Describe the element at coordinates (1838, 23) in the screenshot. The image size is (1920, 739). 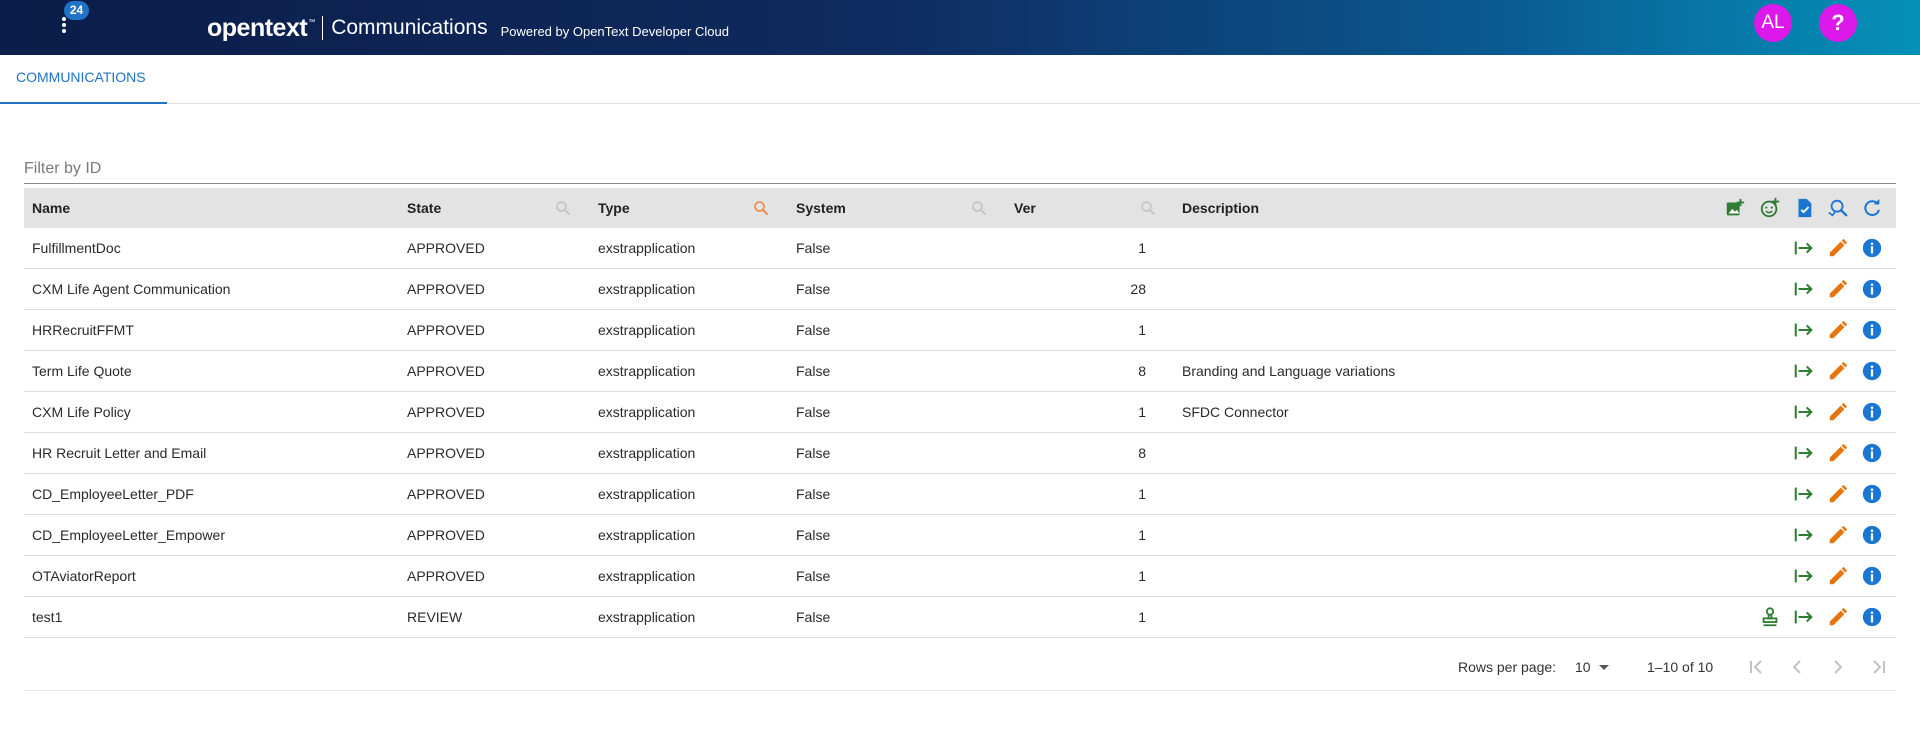
I see `help-button: ?` at that location.